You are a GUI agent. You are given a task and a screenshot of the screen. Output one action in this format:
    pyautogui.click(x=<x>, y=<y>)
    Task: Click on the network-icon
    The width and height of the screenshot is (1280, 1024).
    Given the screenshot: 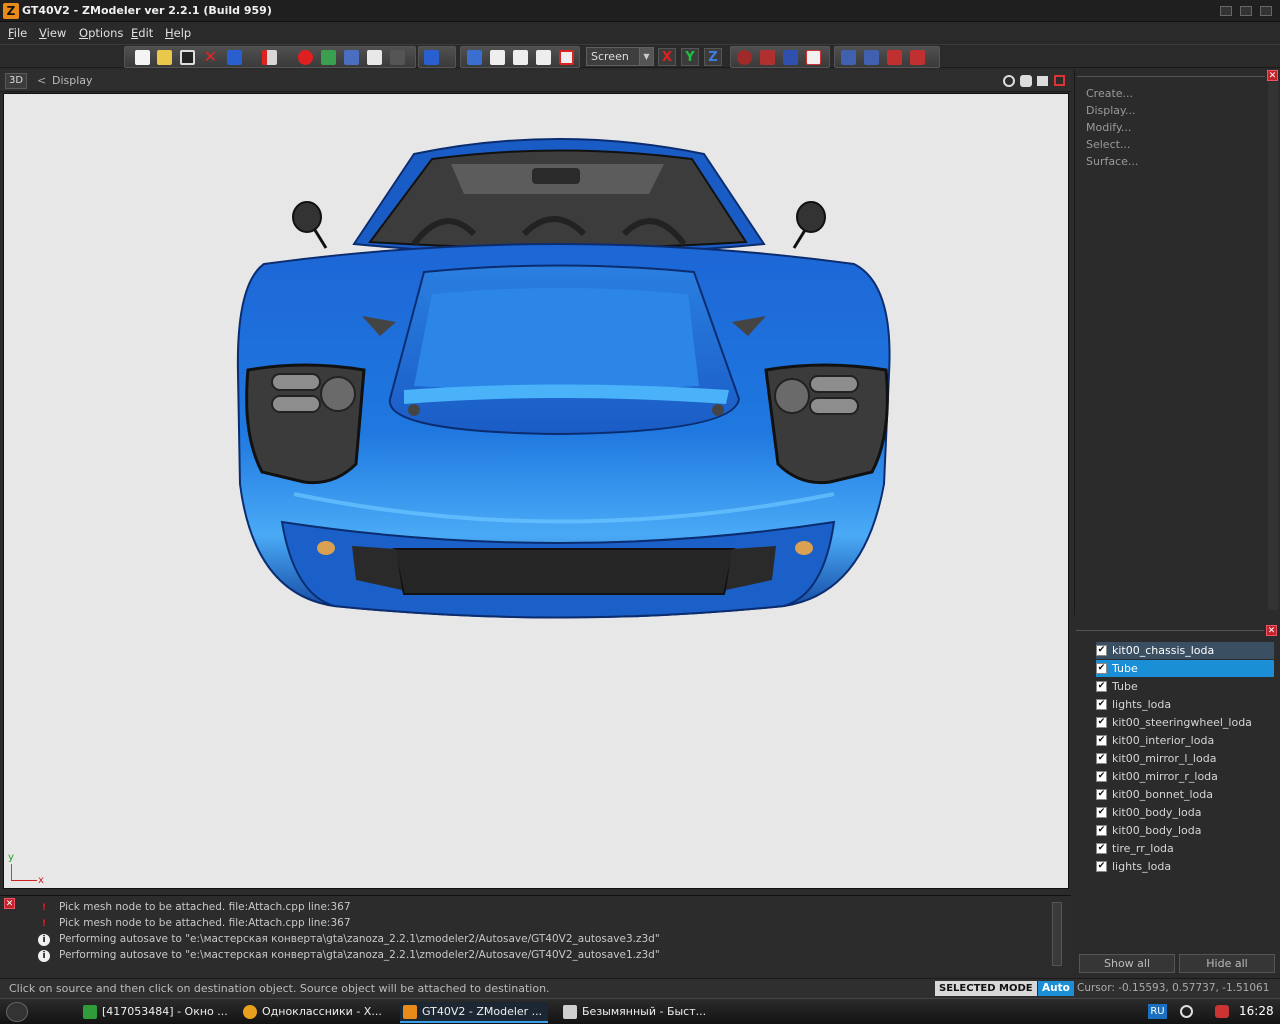 What is the action you would take?
    pyautogui.click(x=1186, y=1011)
    